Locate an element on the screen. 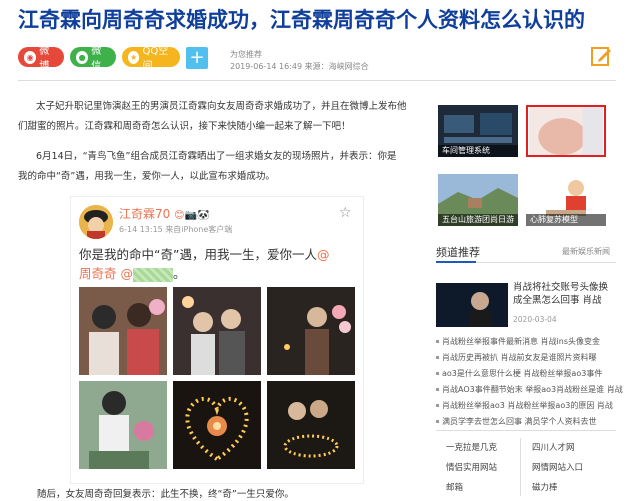  mention-link: @ is located at coordinates (323, 254).